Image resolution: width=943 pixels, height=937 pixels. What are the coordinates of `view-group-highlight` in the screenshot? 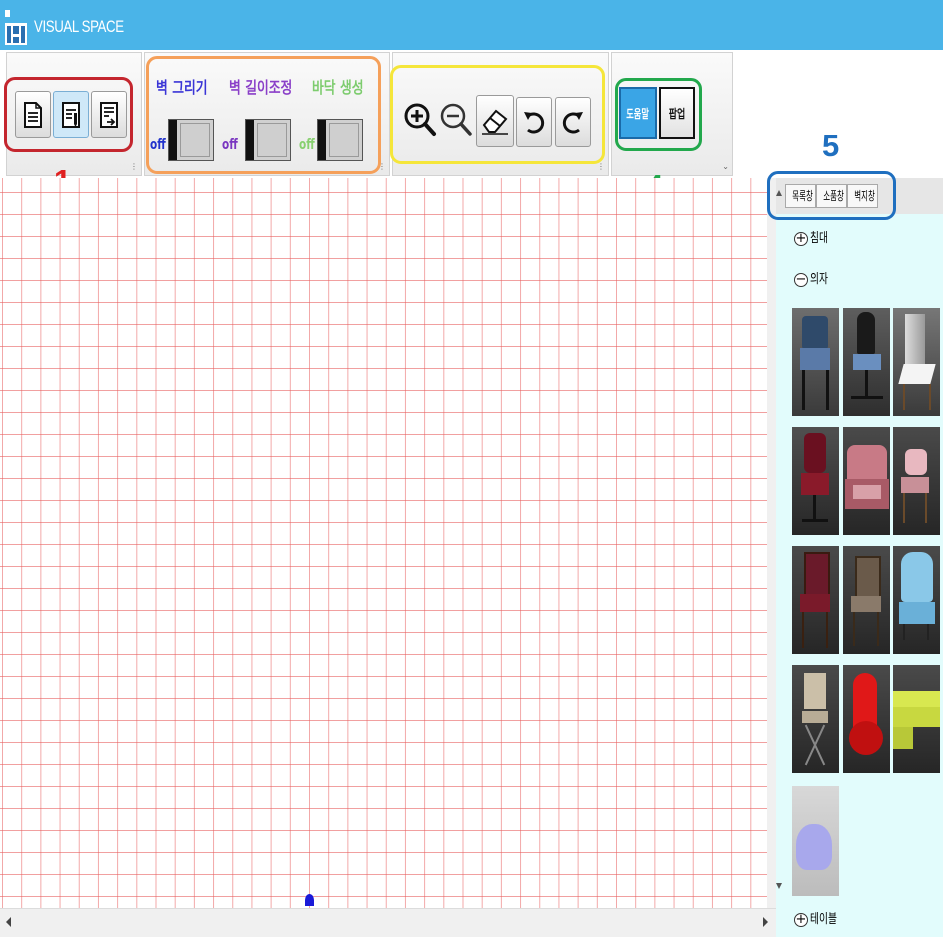 It's located at (497, 114).